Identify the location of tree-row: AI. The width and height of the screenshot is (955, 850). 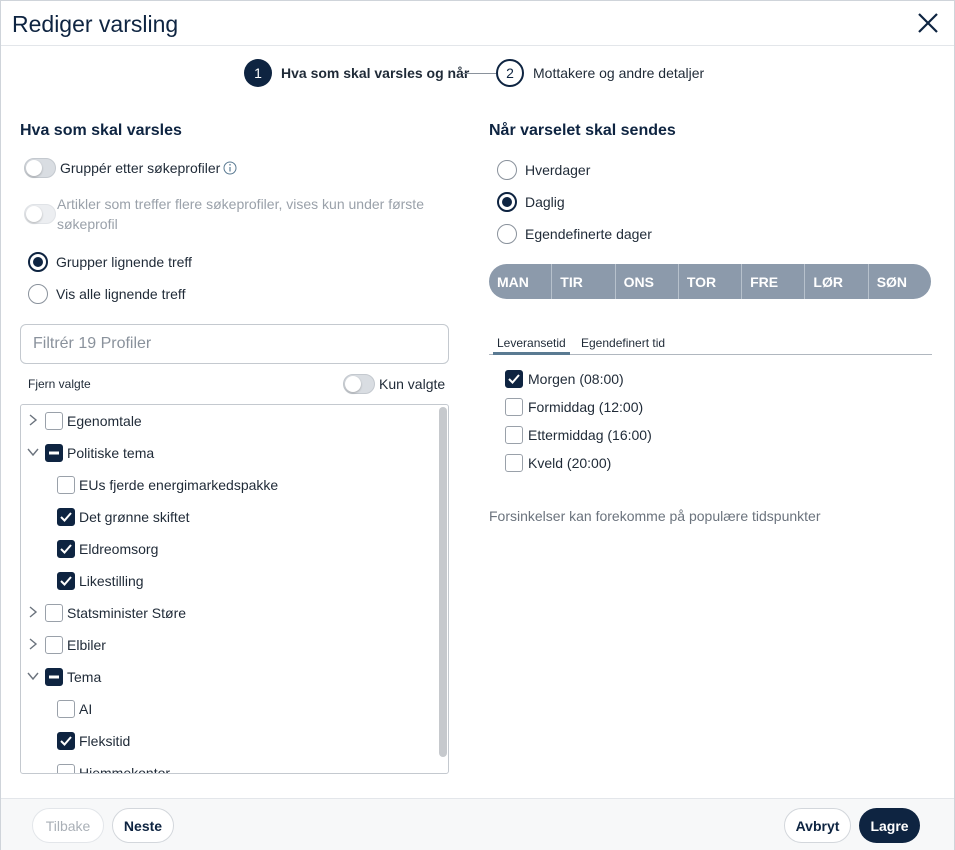
(228, 709).